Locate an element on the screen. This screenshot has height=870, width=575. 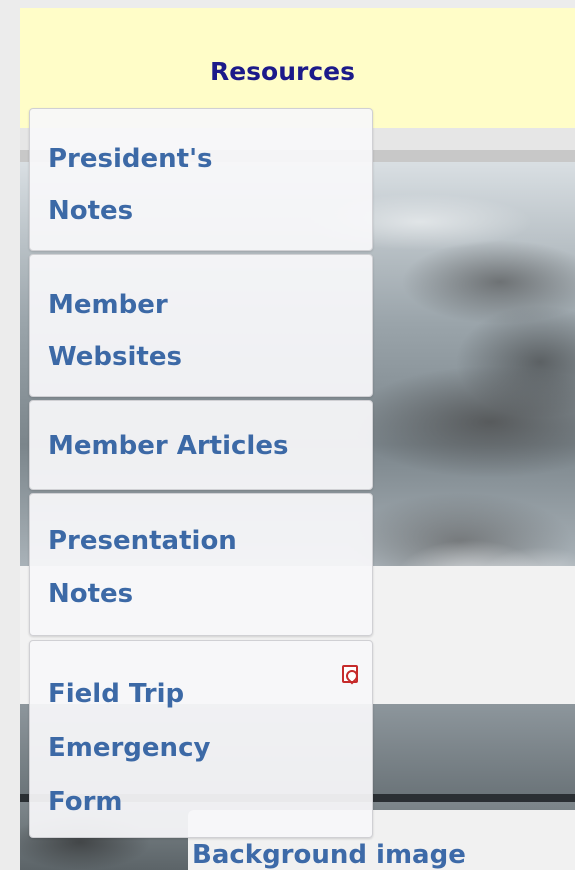
menu-item-presidents-notes: President's Notes is located at coordinates (201, 179).